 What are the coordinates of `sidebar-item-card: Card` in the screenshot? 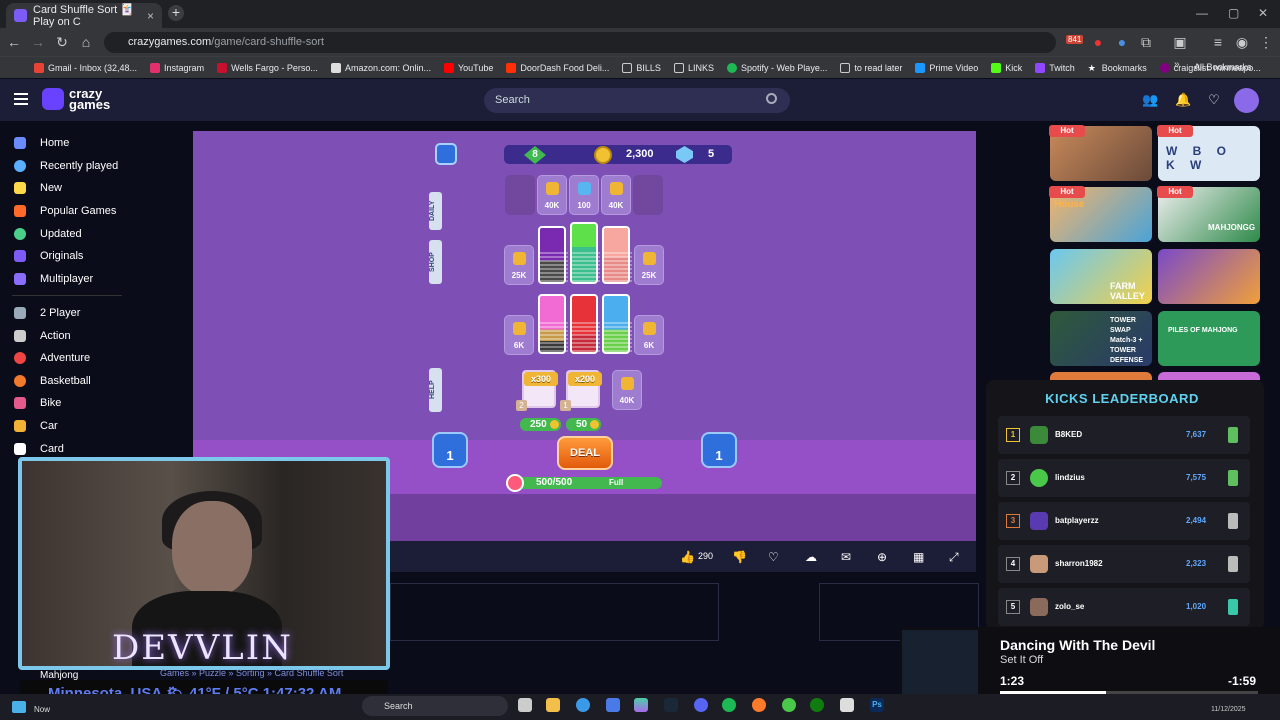 It's located at (39, 449).